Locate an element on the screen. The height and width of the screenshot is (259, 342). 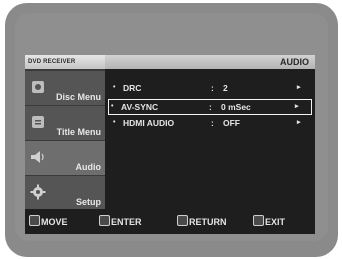
sidebar-item-audio: Audio is located at coordinates (65, 158).